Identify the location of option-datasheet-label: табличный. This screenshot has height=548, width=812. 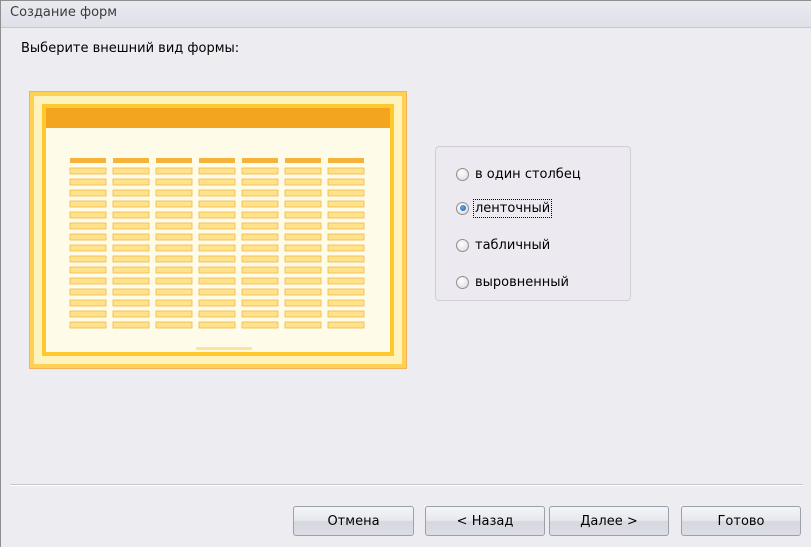
(513, 245).